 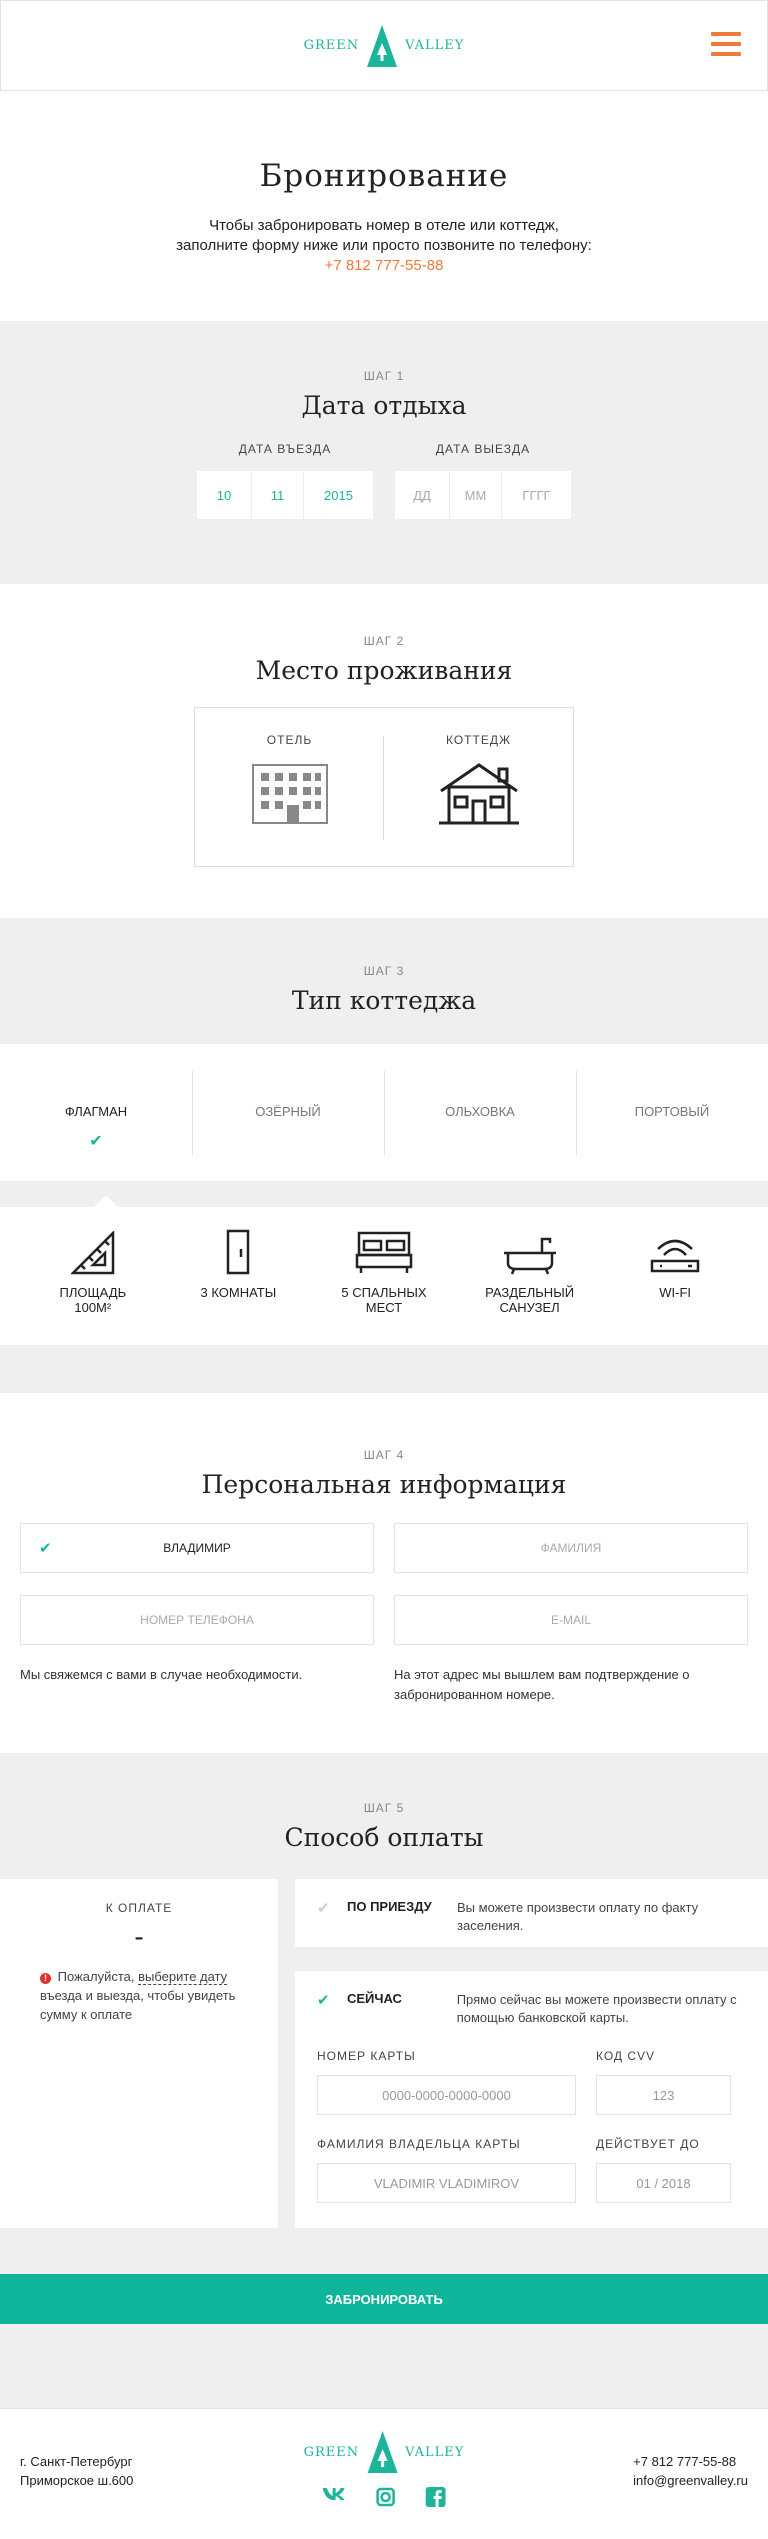 What do you see at coordinates (672, 1112) in the screenshot?
I see `tab-portovy: ПОРТОВЫЙ` at bounding box center [672, 1112].